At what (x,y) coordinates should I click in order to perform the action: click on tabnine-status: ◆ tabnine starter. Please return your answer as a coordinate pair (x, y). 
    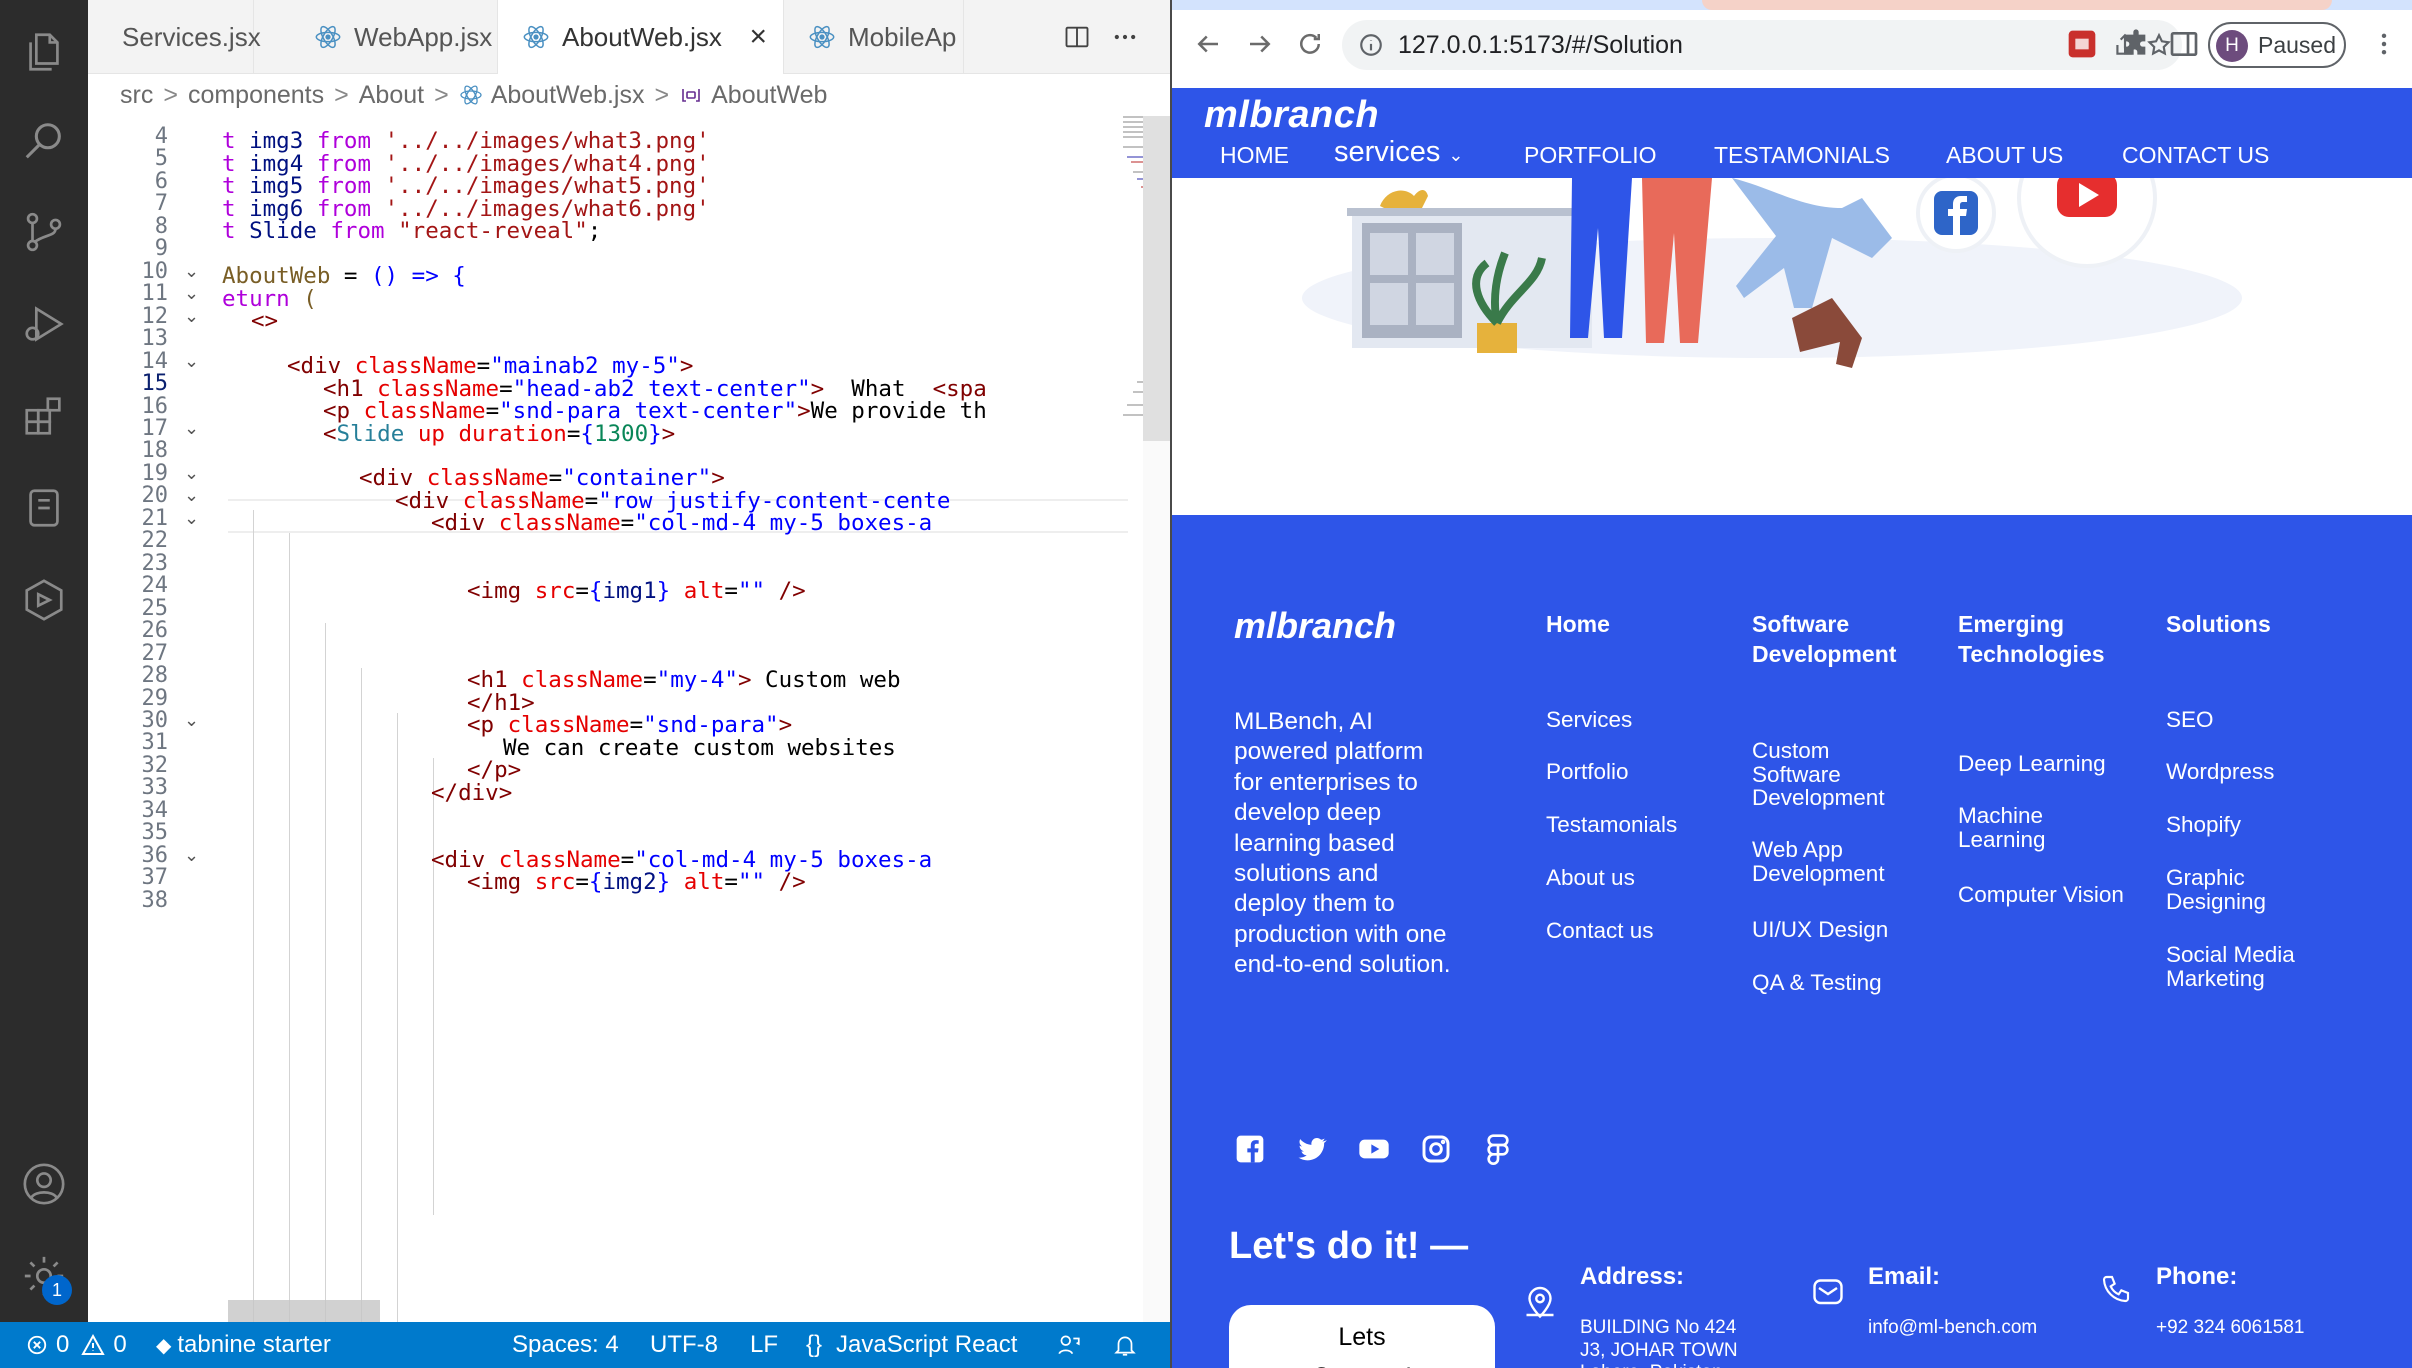
    Looking at the image, I should click on (243, 1345).